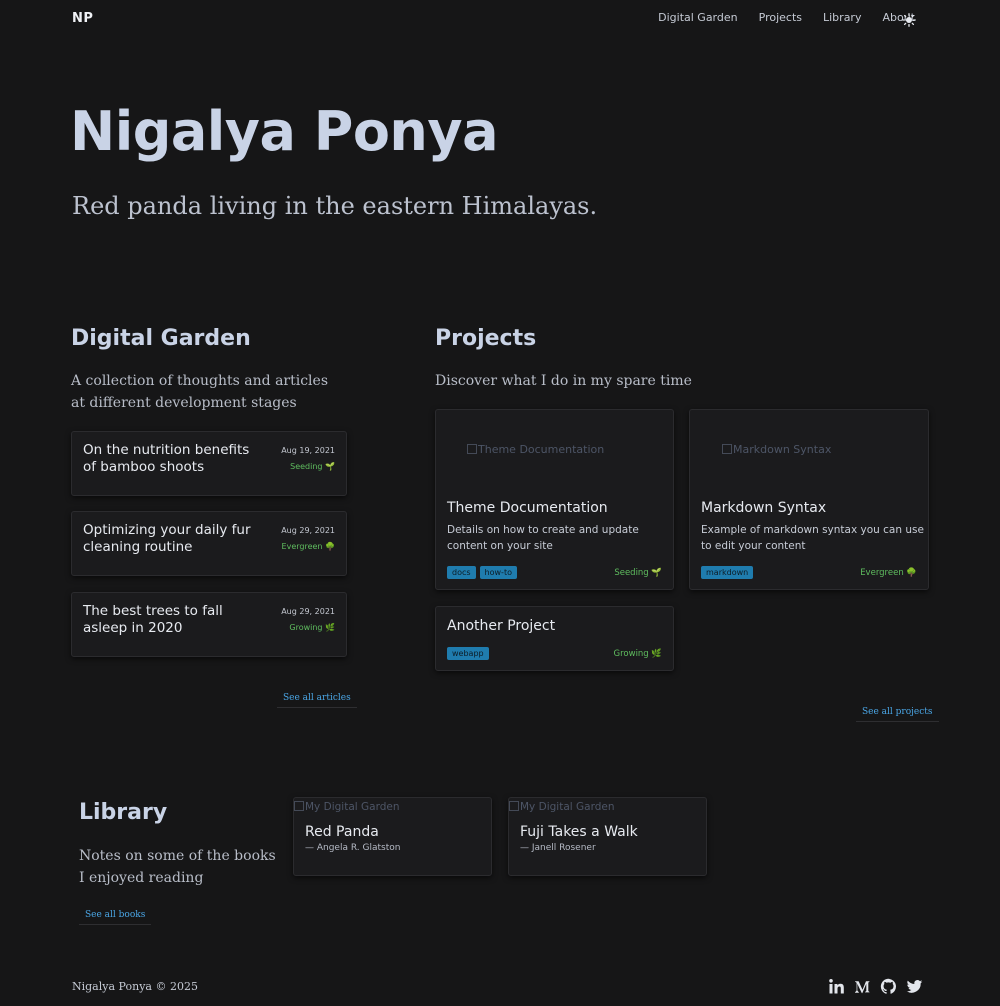 This screenshot has height=1006, width=1000. I want to click on projects-section-description: Discover what I do in my spare time, so click(563, 381).